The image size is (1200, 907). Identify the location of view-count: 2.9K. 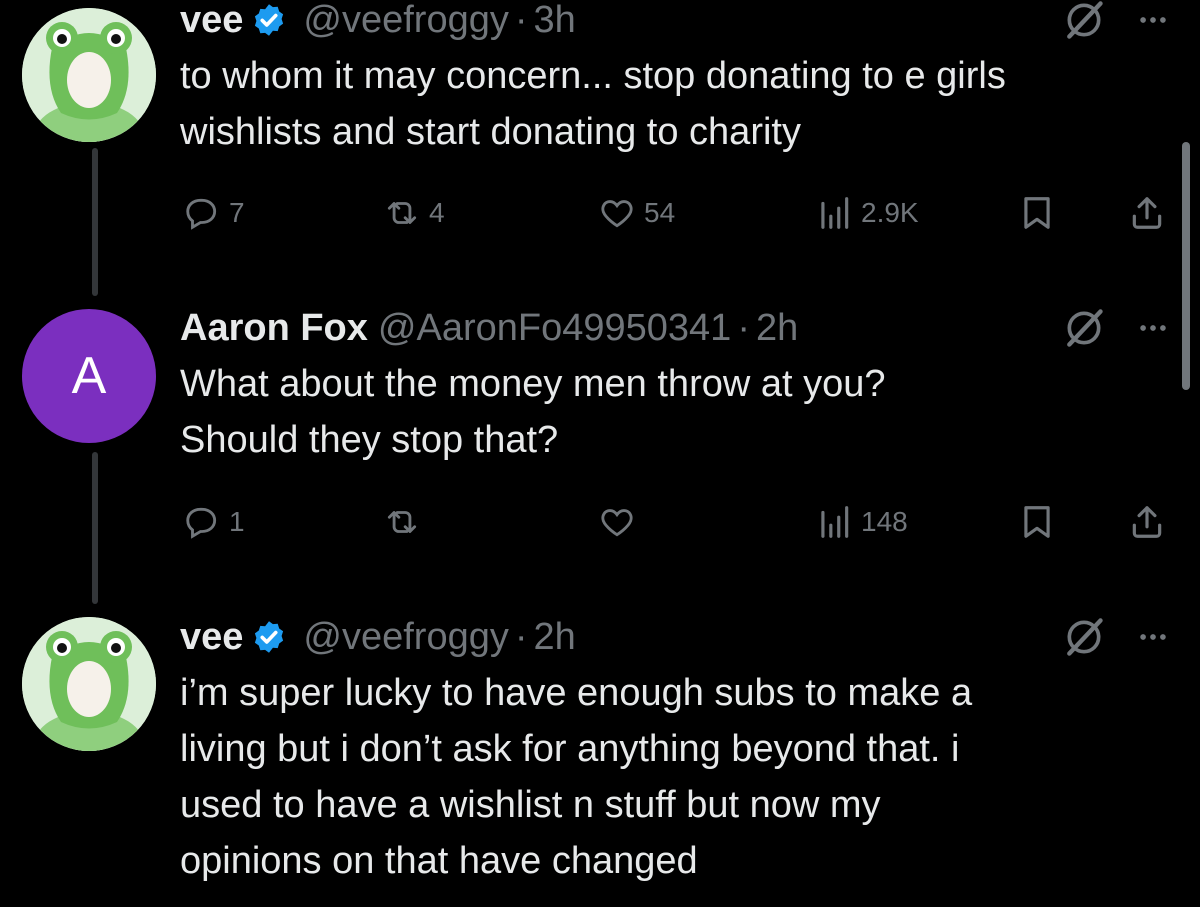
(890, 212).